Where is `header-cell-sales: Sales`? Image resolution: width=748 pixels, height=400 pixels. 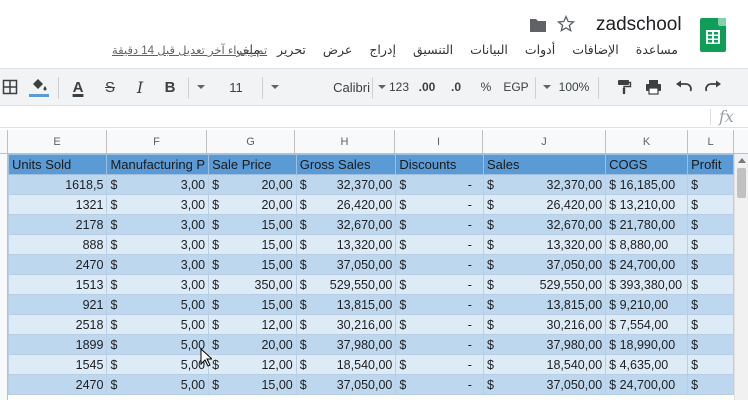
header-cell-sales: Sales is located at coordinates (544, 164).